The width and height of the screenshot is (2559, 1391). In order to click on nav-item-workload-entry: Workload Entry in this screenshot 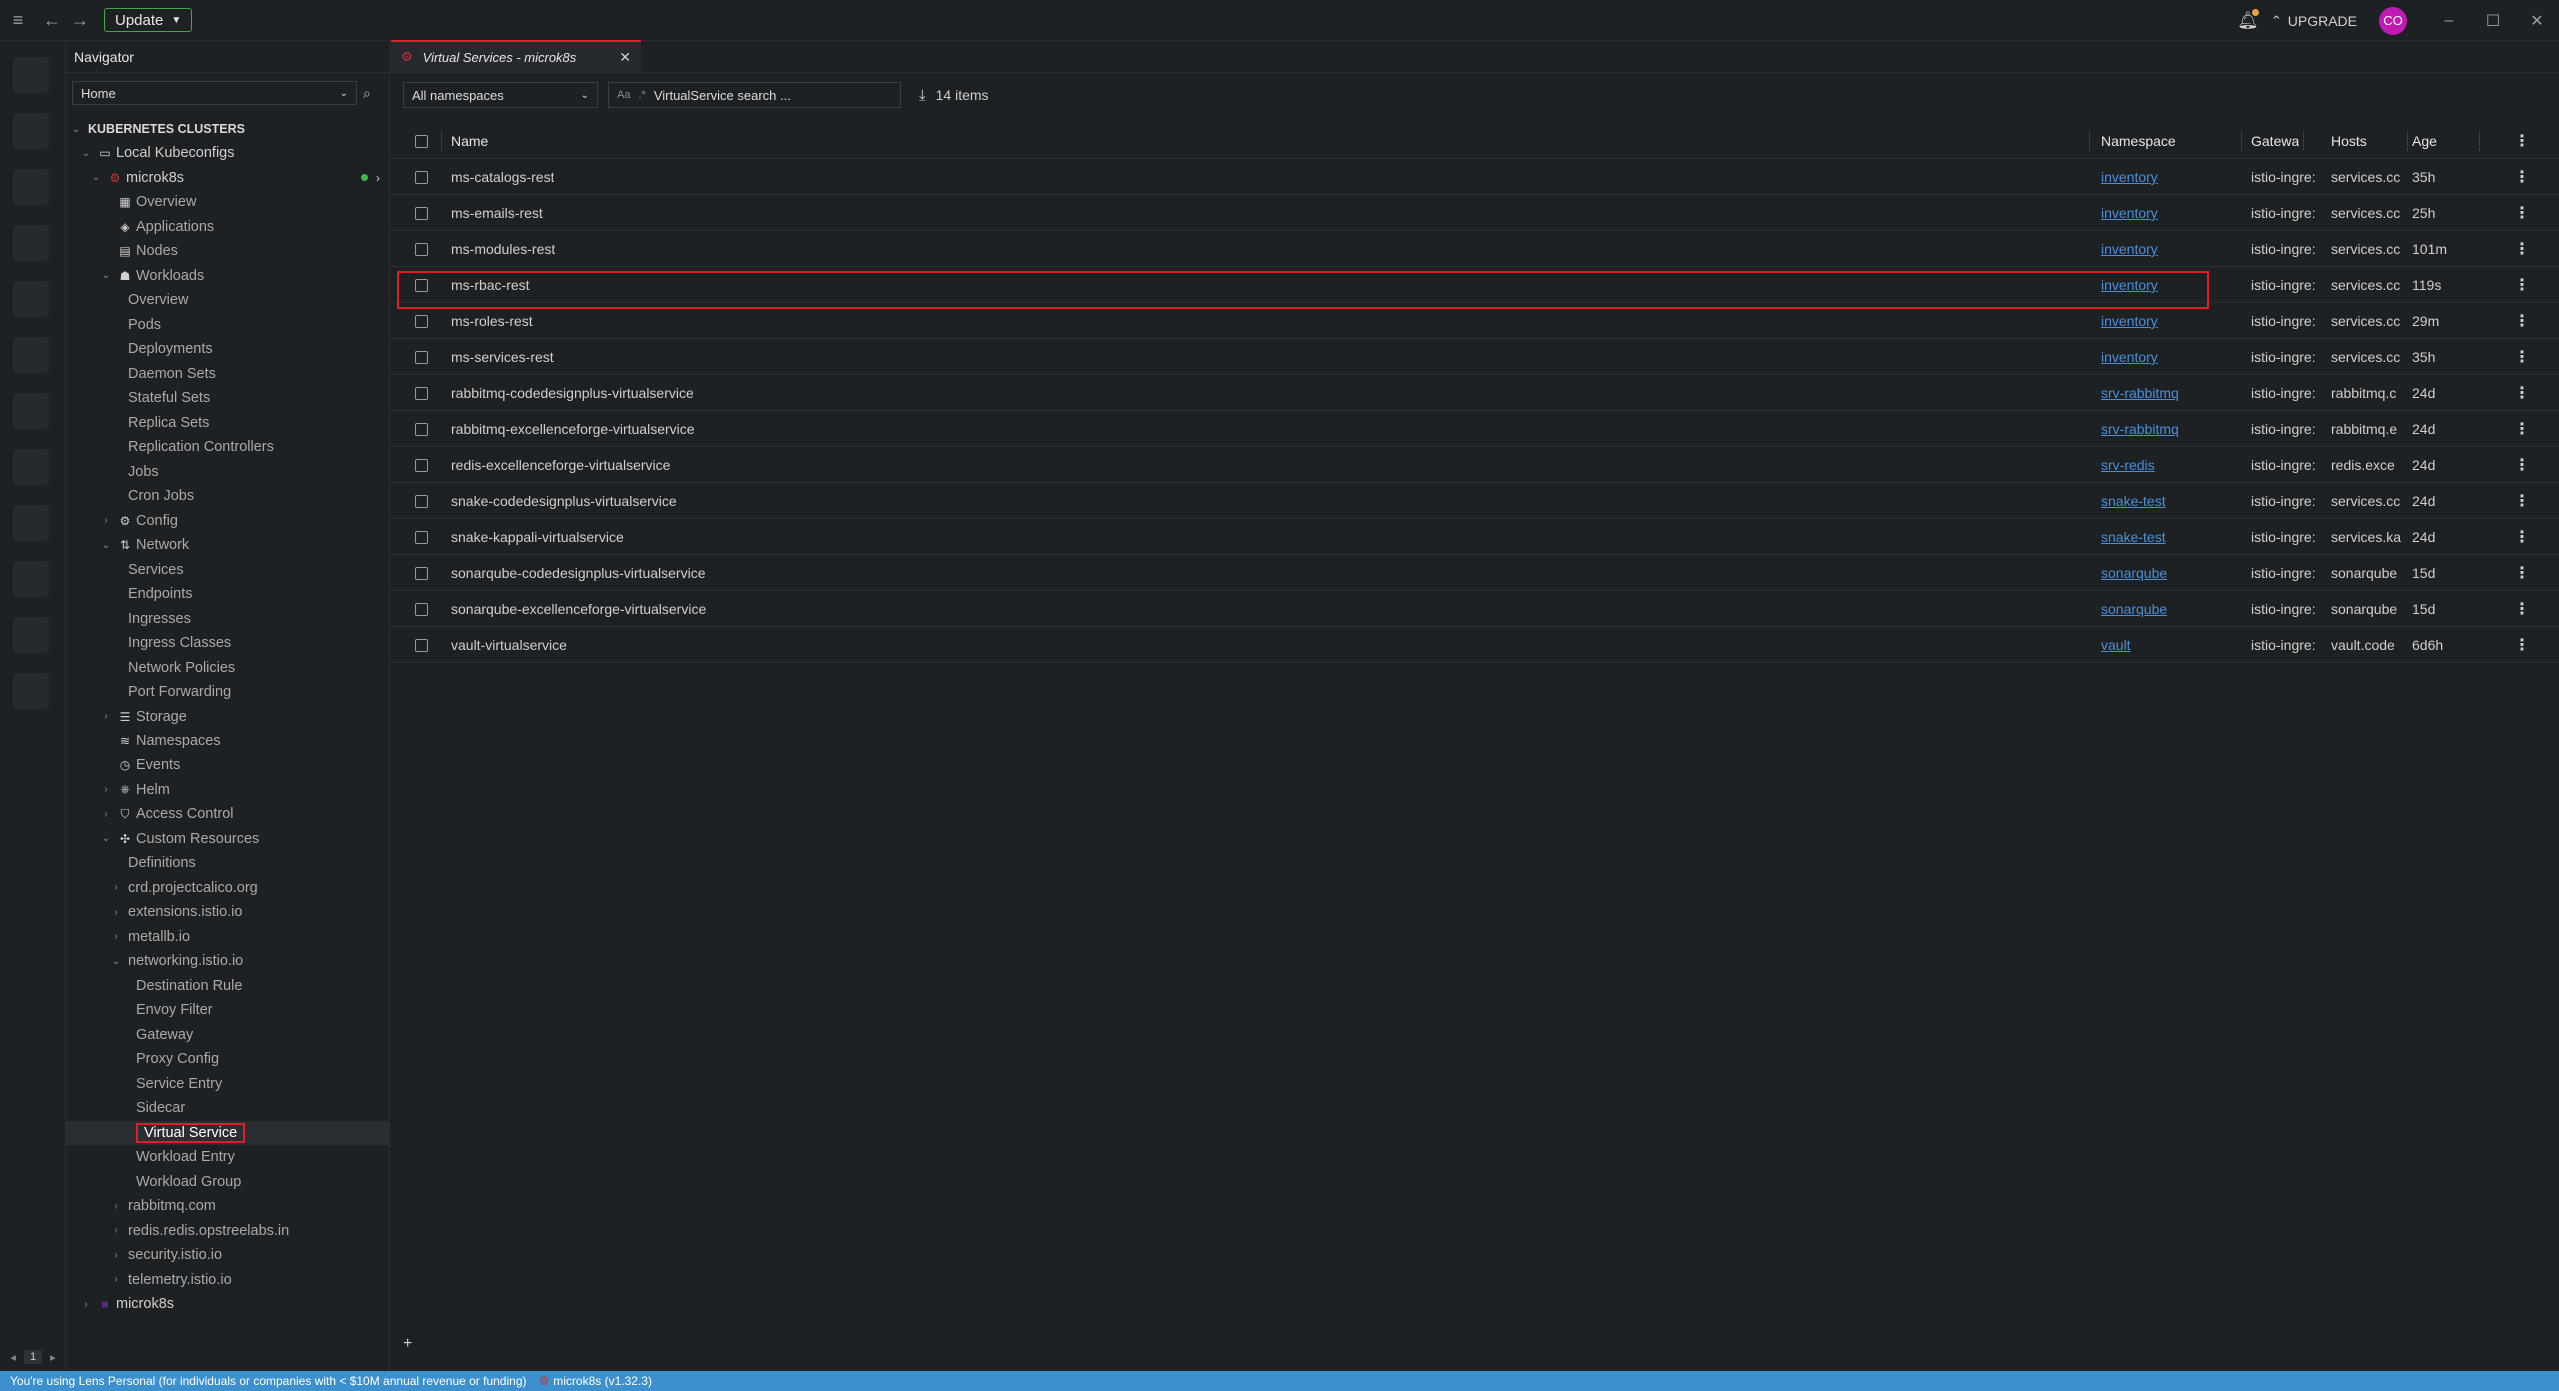, I will do `click(228, 1157)`.